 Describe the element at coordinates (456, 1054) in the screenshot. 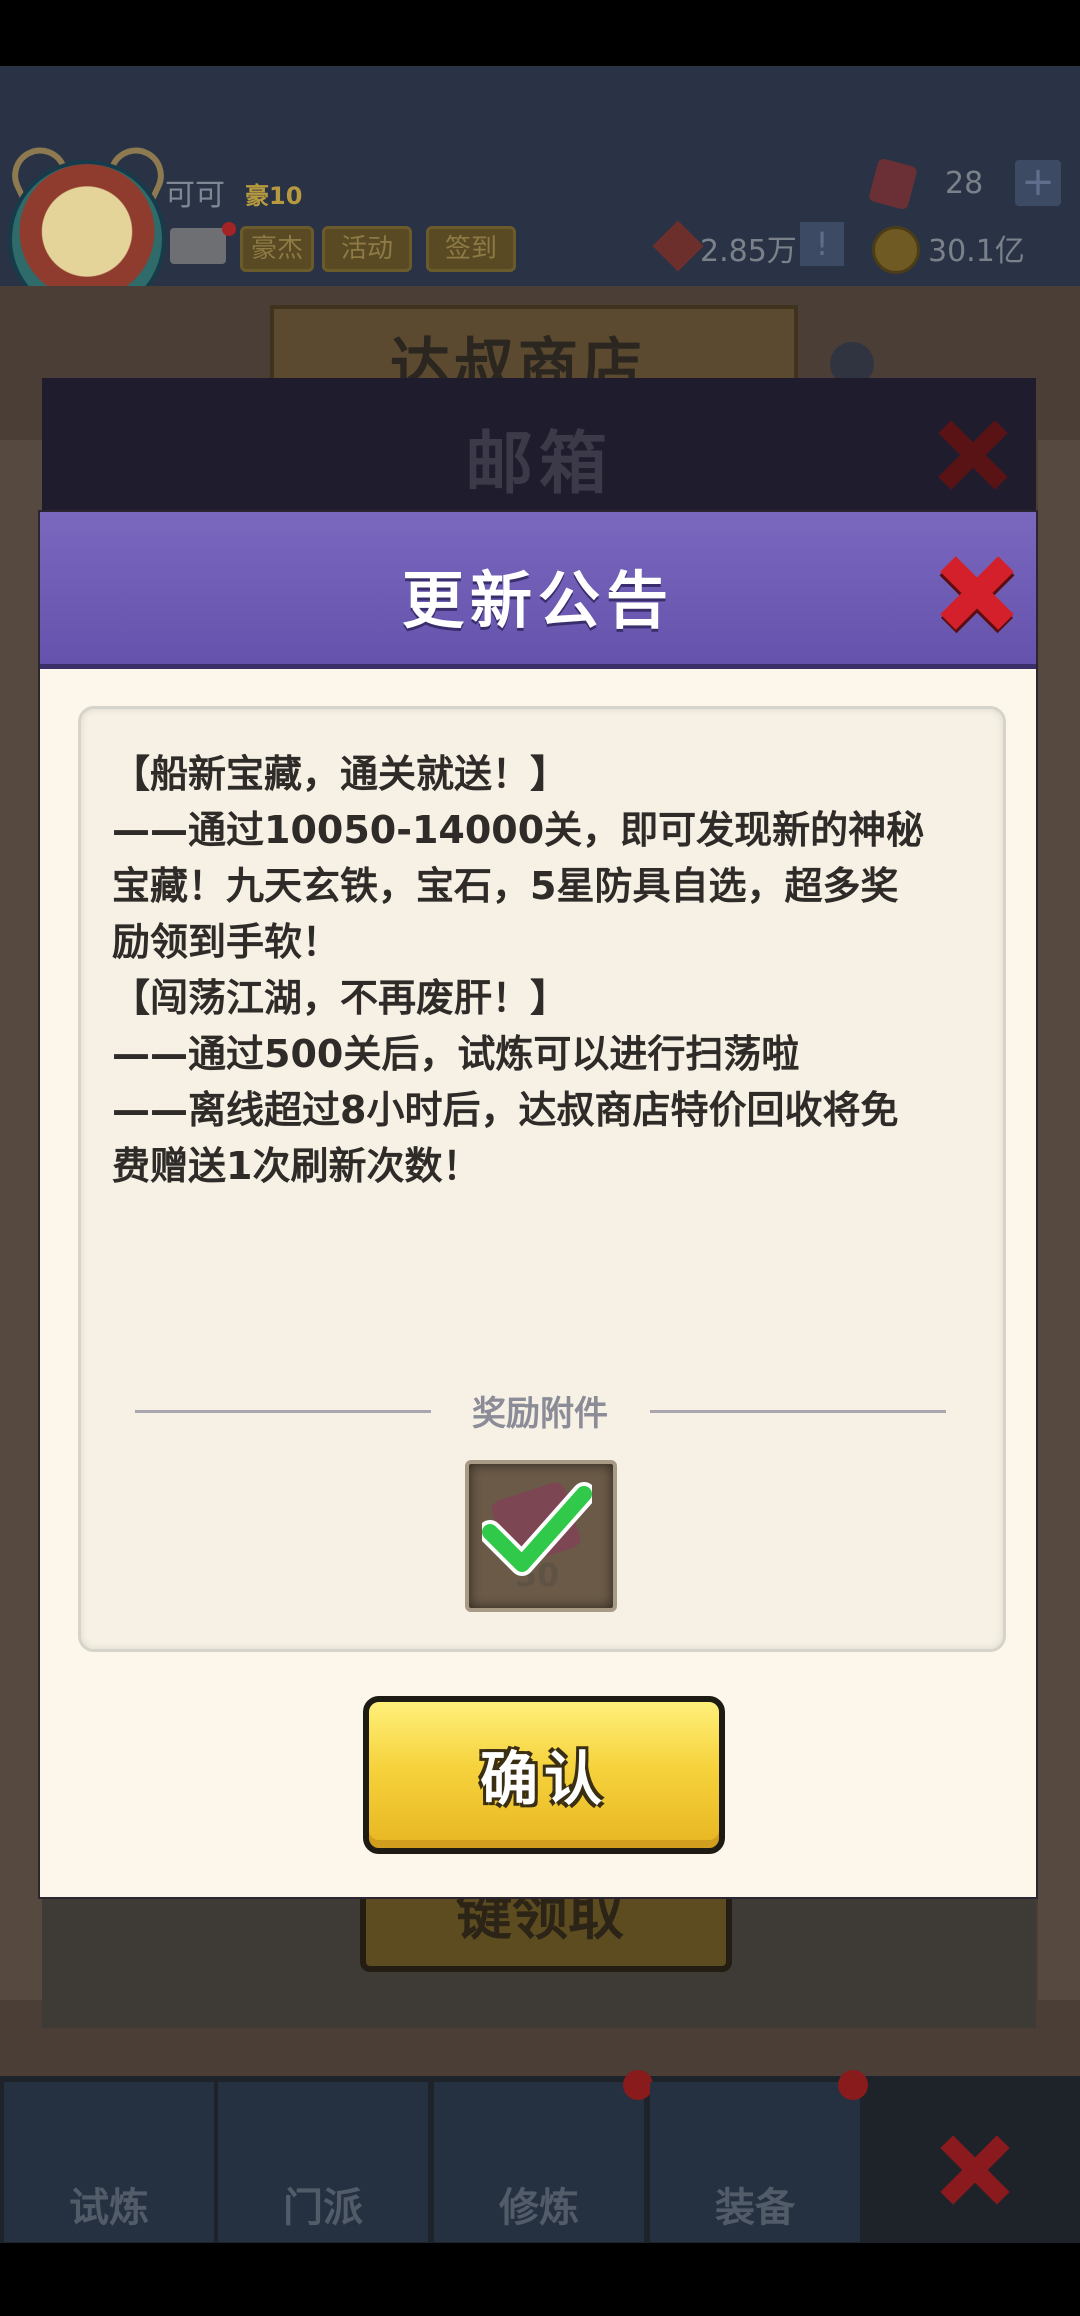

I see `notice-line: ——通过500关后，试炼可以进行扫荡啦` at that location.